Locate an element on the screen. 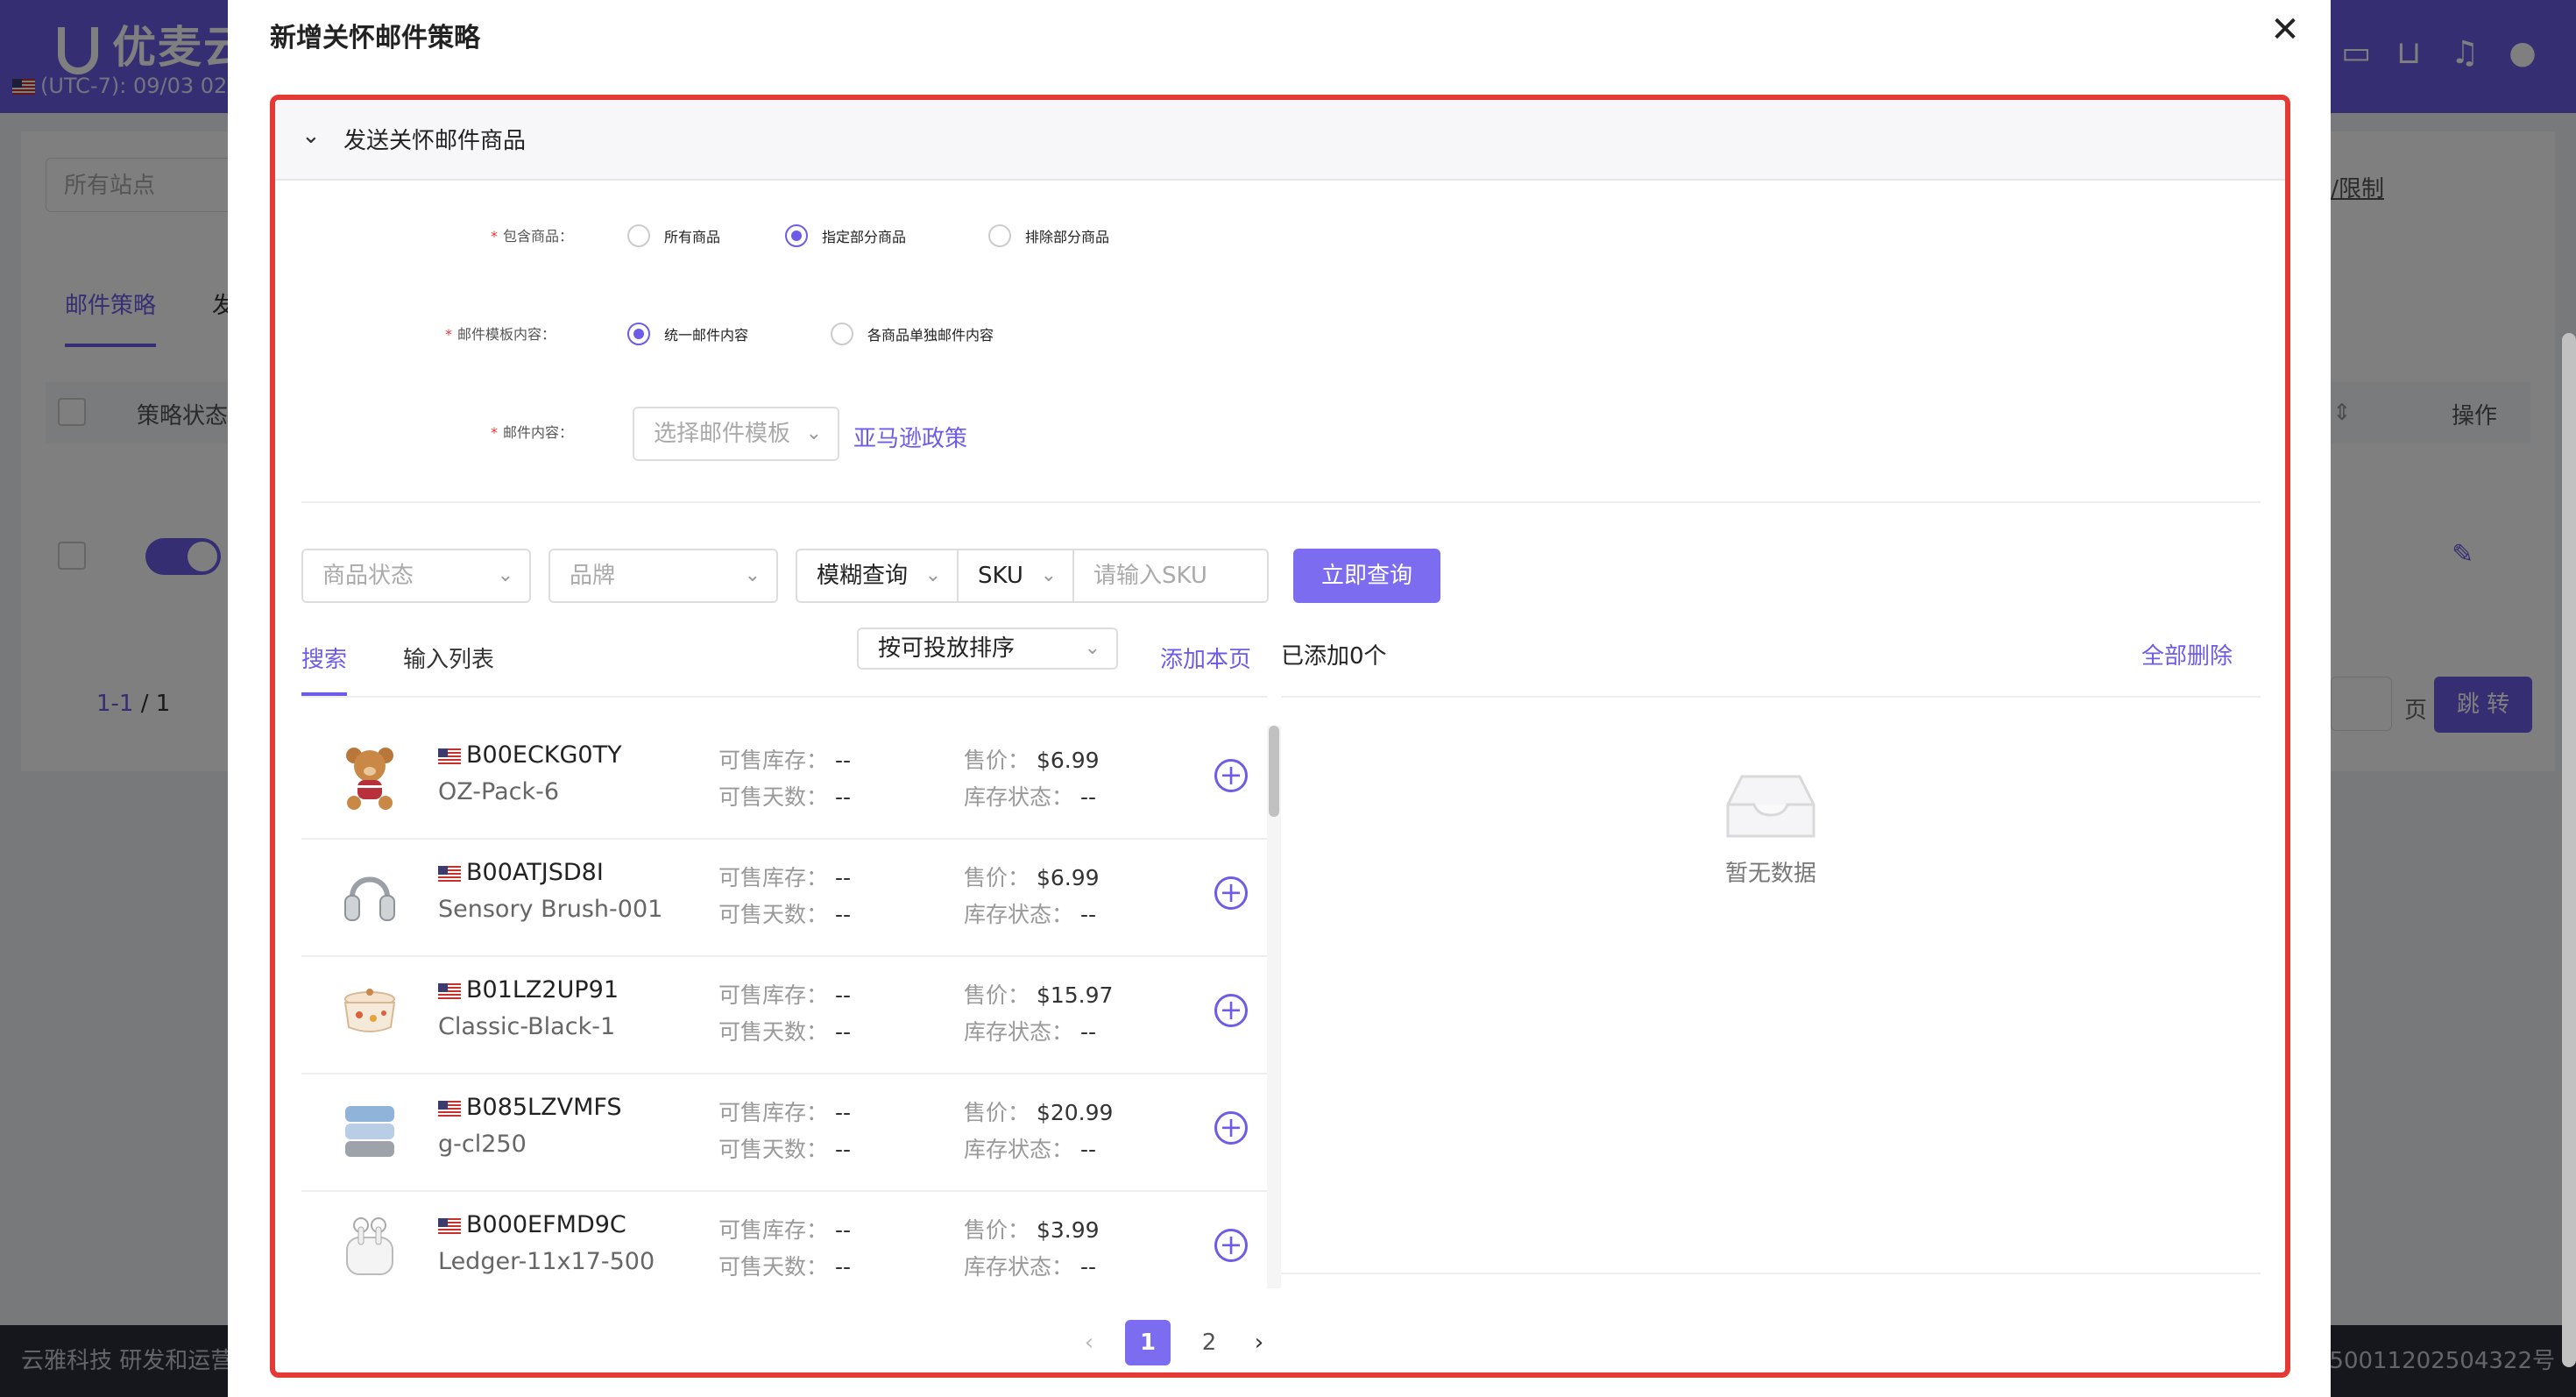 The height and width of the screenshot is (1397, 2576). next-page-button: › is located at coordinates (1259, 1343).